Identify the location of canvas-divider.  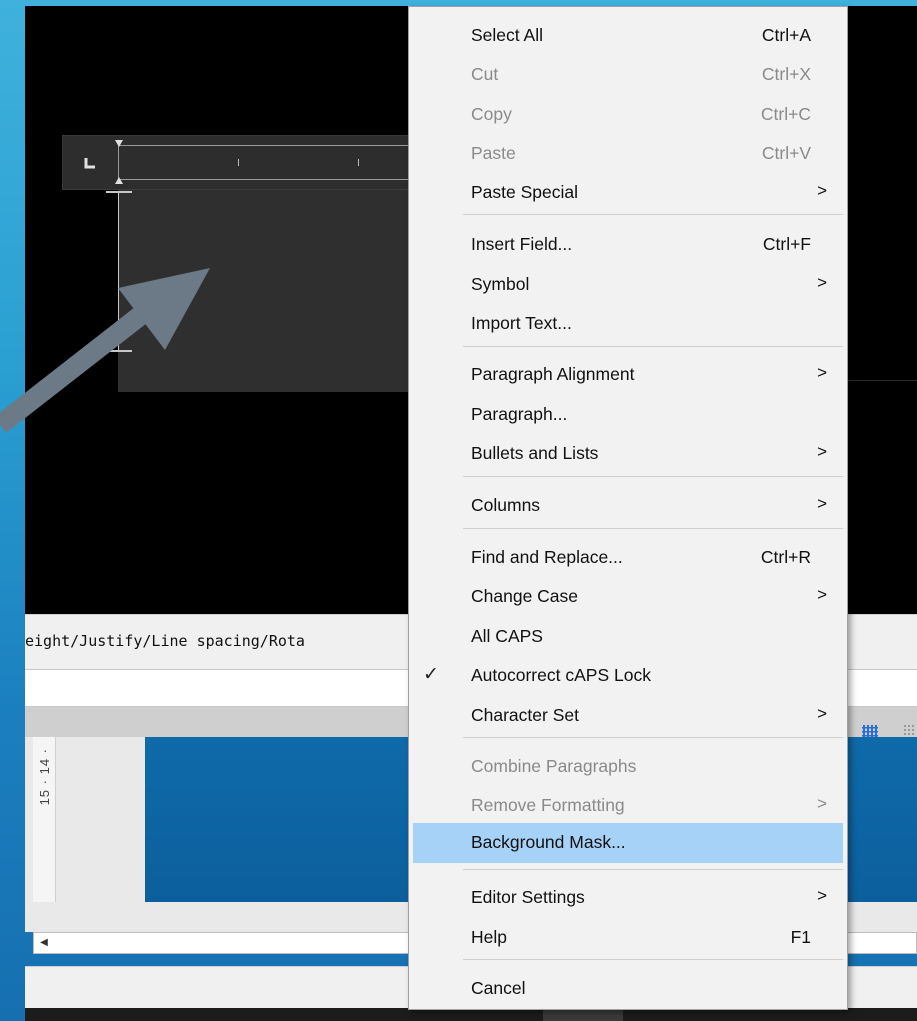
(881, 380).